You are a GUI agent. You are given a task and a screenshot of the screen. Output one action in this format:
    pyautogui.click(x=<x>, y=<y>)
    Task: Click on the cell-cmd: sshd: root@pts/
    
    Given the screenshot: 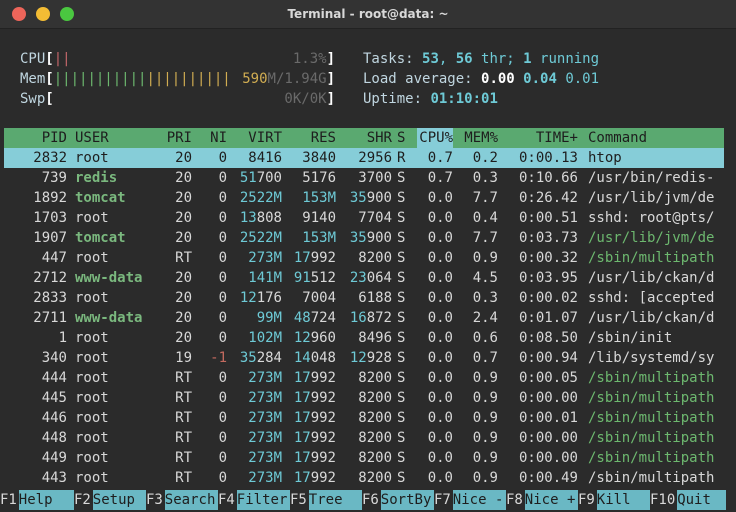 What is the action you would take?
    pyautogui.click(x=651, y=218)
    